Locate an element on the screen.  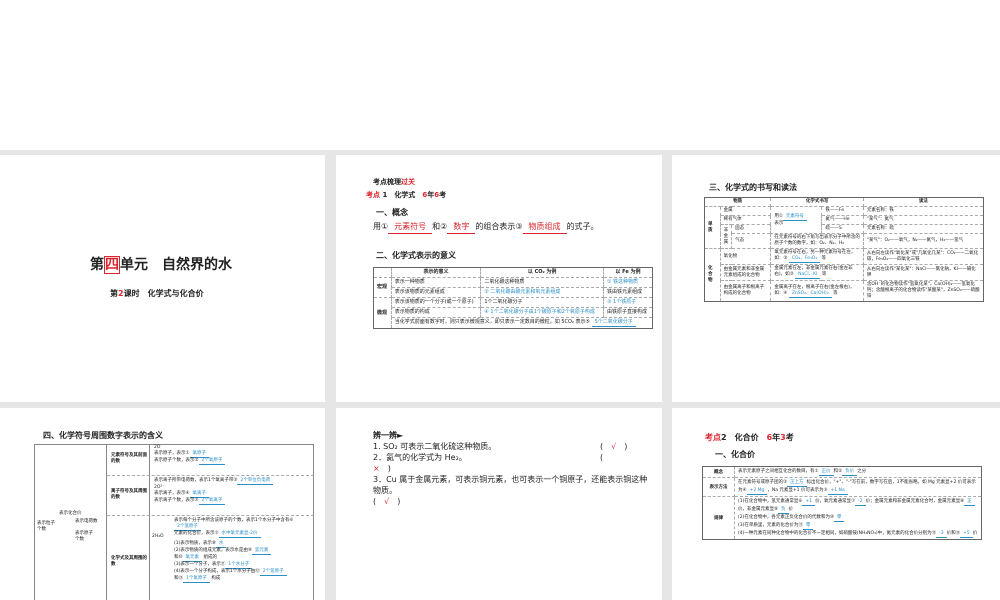
kaodian-heading: 考点2 化合价 6年3考 is located at coordinates (749, 437).